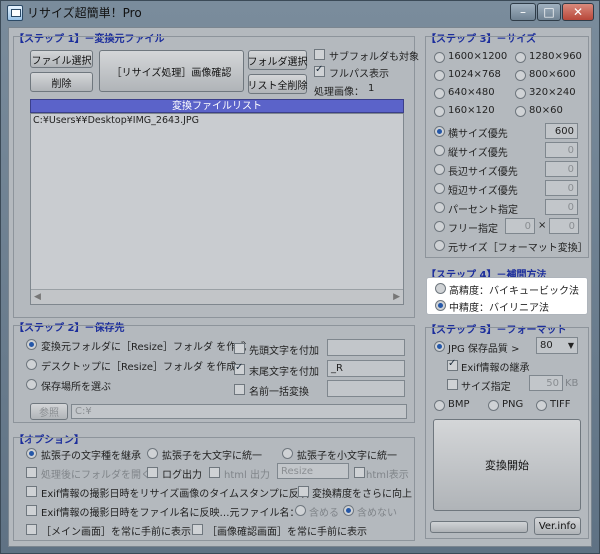  I want to click on interp-high-label: 高精度：バイキュービック法, so click(514, 291).